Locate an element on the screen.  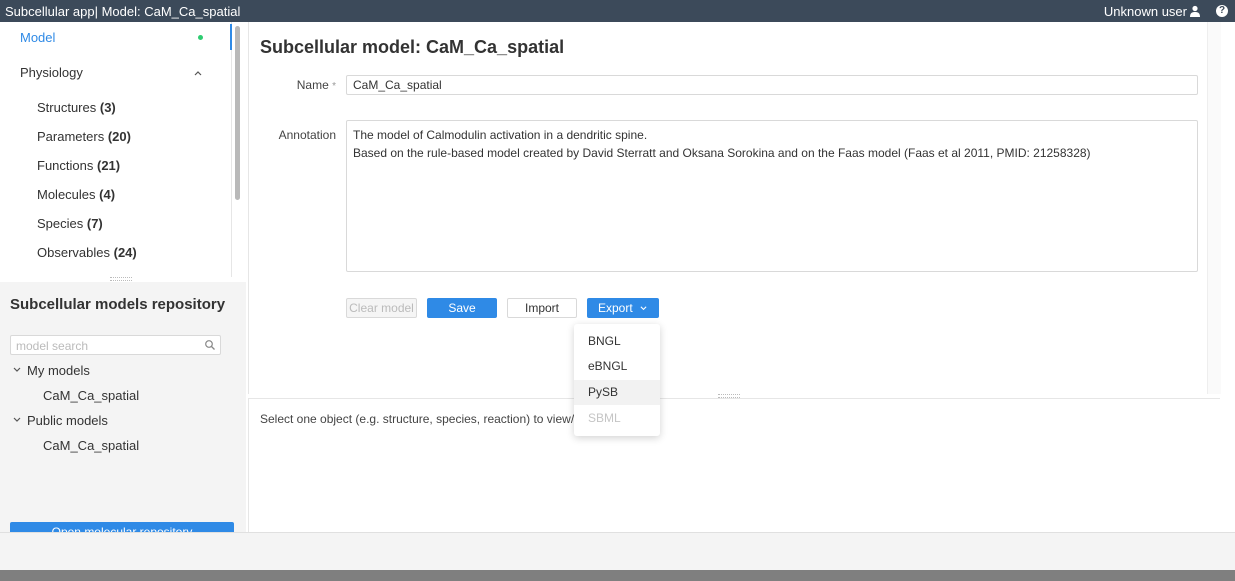
menu-item-bngl: BNGL is located at coordinates (617, 341).